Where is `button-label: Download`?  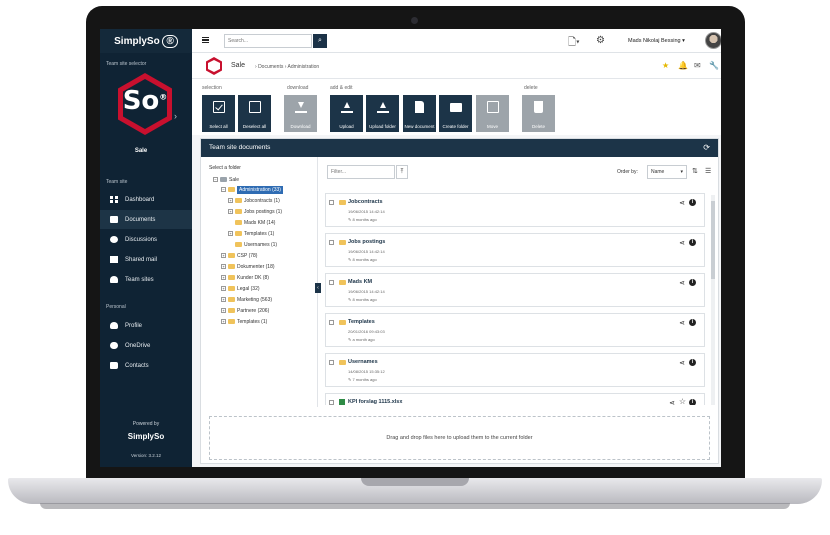
button-label: Download is located at coordinates (300, 126).